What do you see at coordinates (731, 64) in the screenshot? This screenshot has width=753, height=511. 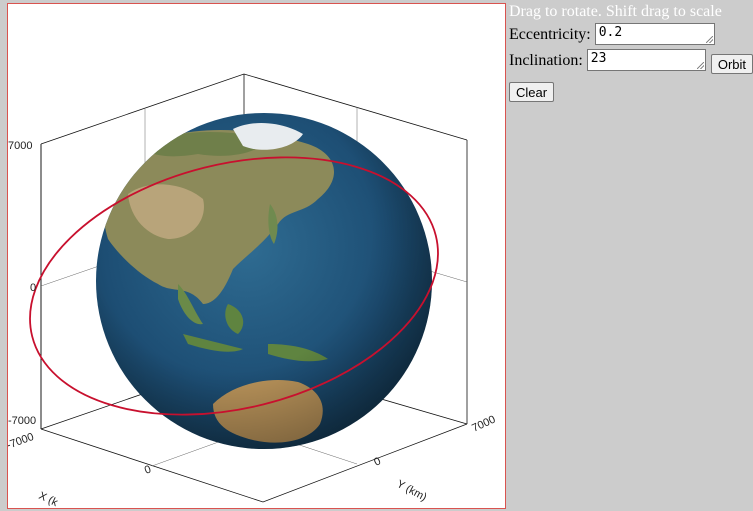 I see `orbit-button: Orbit` at bounding box center [731, 64].